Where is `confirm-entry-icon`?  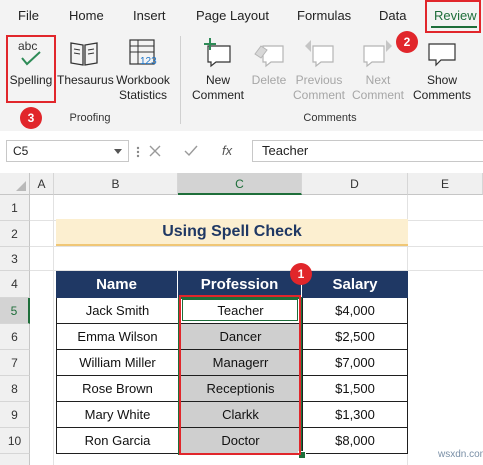
confirm-entry-icon is located at coordinates (191, 151).